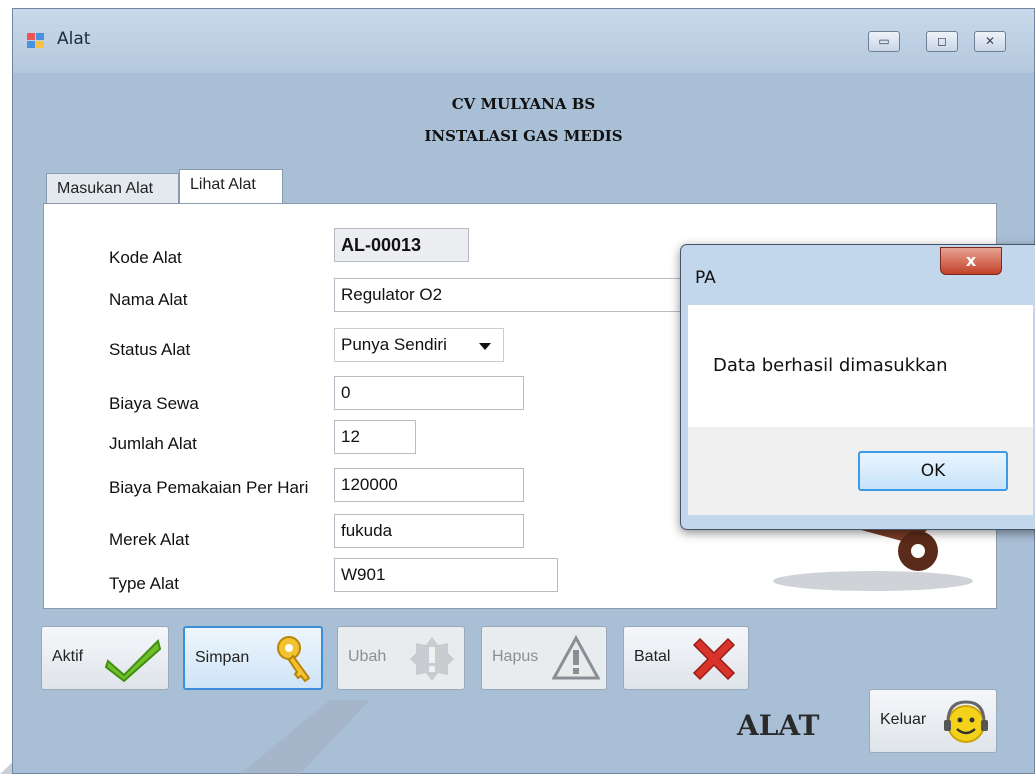  What do you see at coordinates (432, 659) in the screenshot?
I see `warning-badge-icon` at bounding box center [432, 659].